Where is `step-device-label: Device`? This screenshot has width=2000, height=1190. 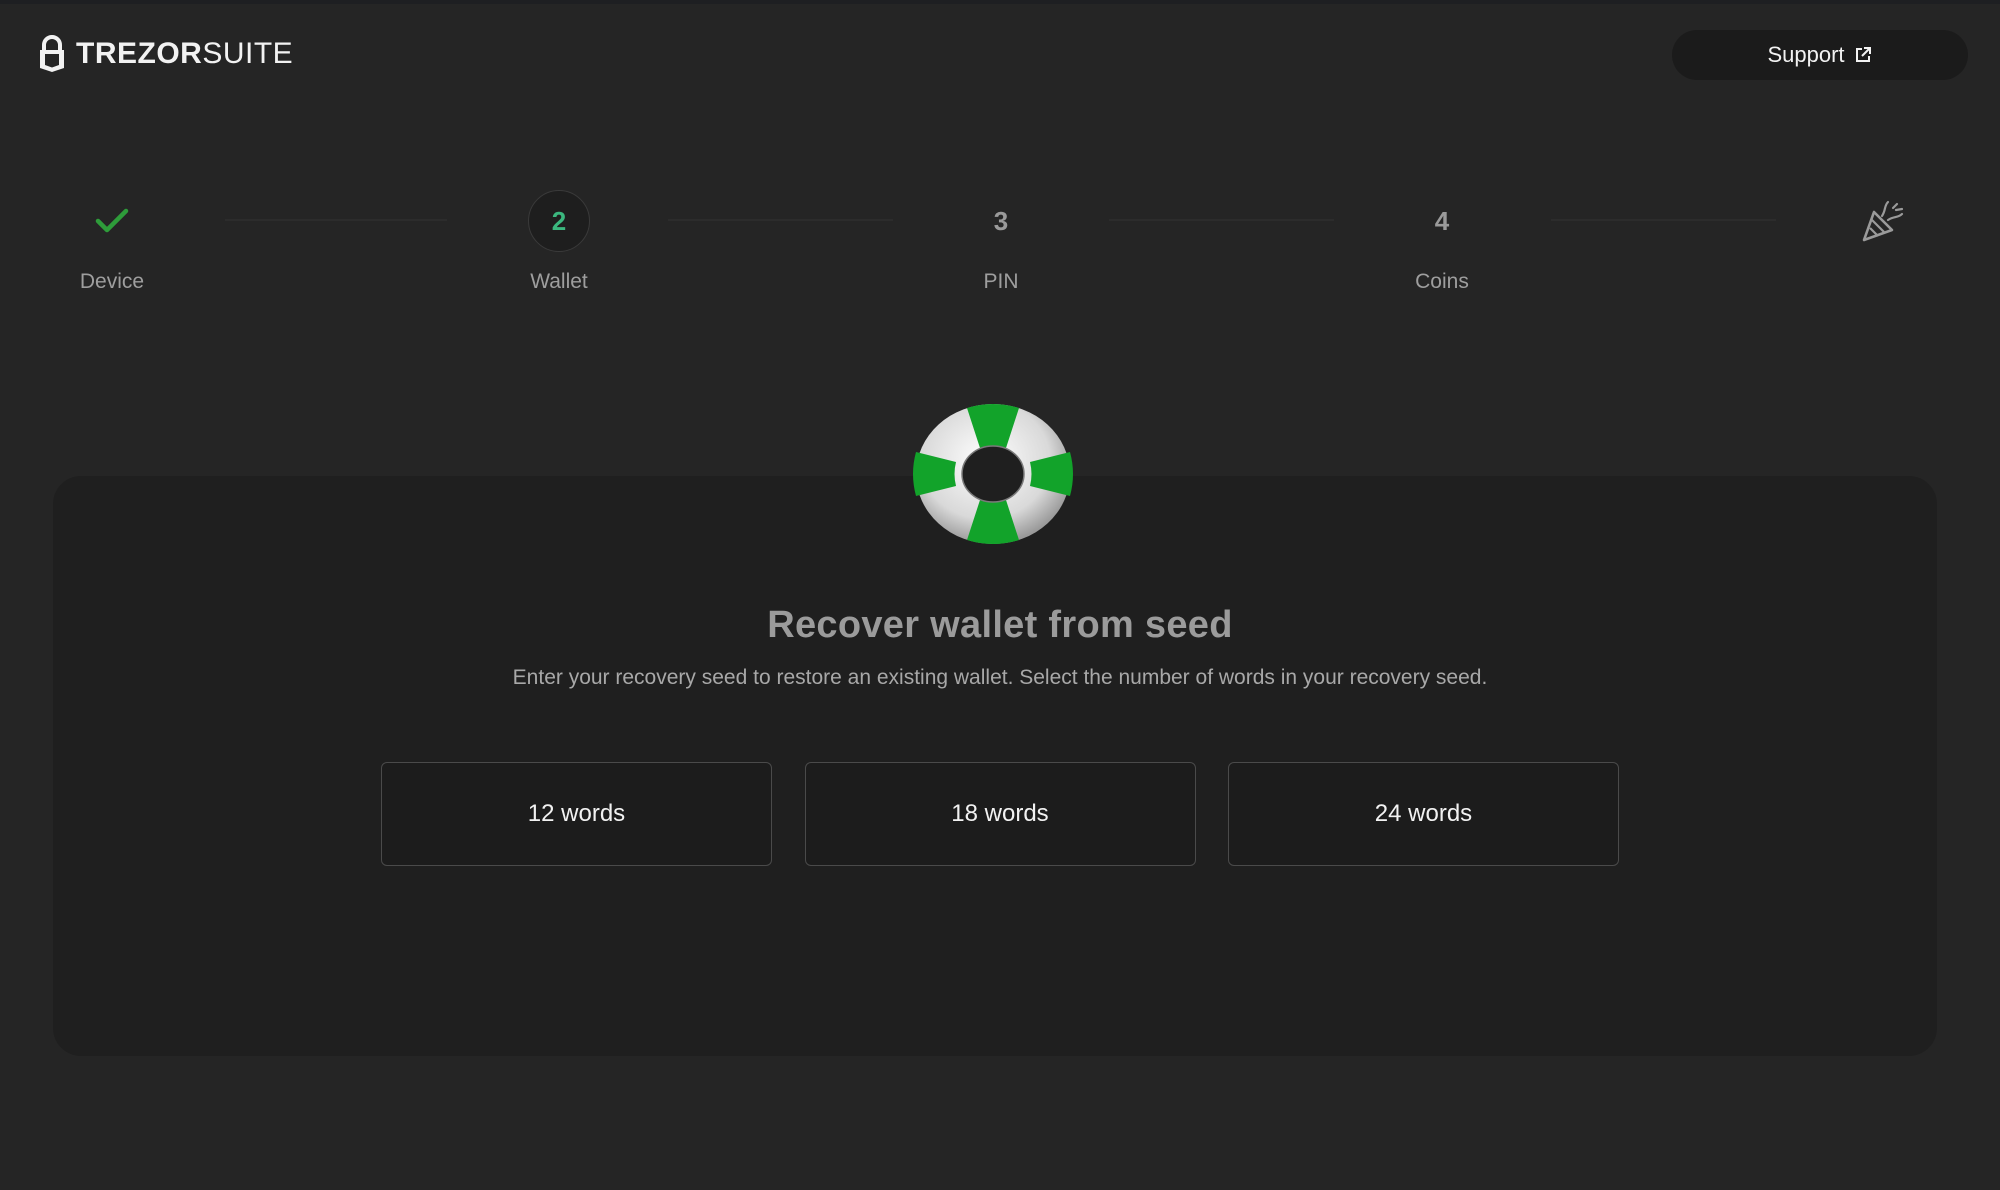 step-device-label: Device is located at coordinates (112, 281).